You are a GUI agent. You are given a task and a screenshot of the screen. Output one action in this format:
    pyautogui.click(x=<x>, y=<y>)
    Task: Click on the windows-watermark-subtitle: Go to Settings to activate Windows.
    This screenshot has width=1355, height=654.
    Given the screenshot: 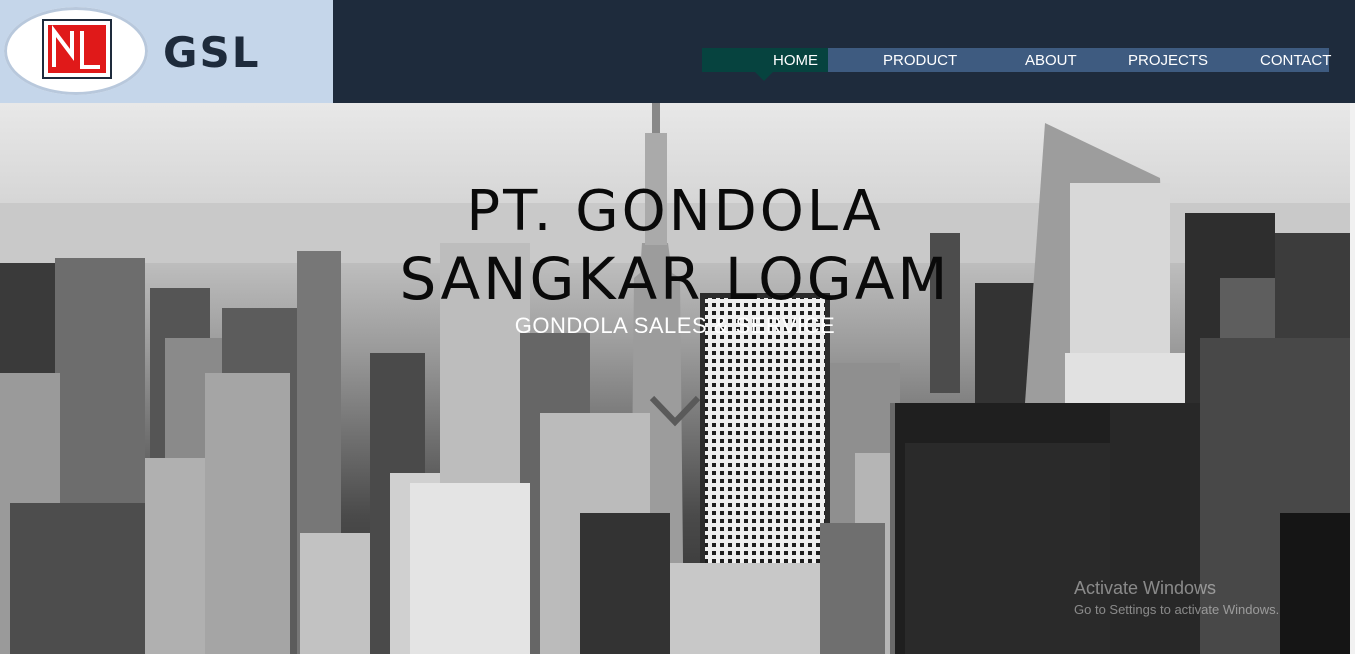 What is the action you would take?
    pyautogui.click(x=1177, y=609)
    